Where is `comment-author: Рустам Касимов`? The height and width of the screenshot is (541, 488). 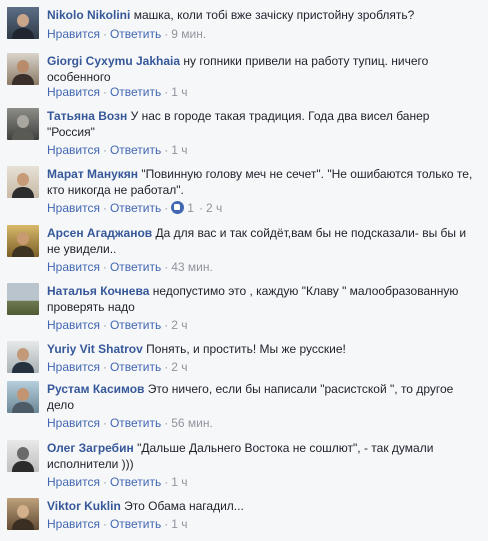 comment-author: Рустам Касимов is located at coordinates (95, 389).